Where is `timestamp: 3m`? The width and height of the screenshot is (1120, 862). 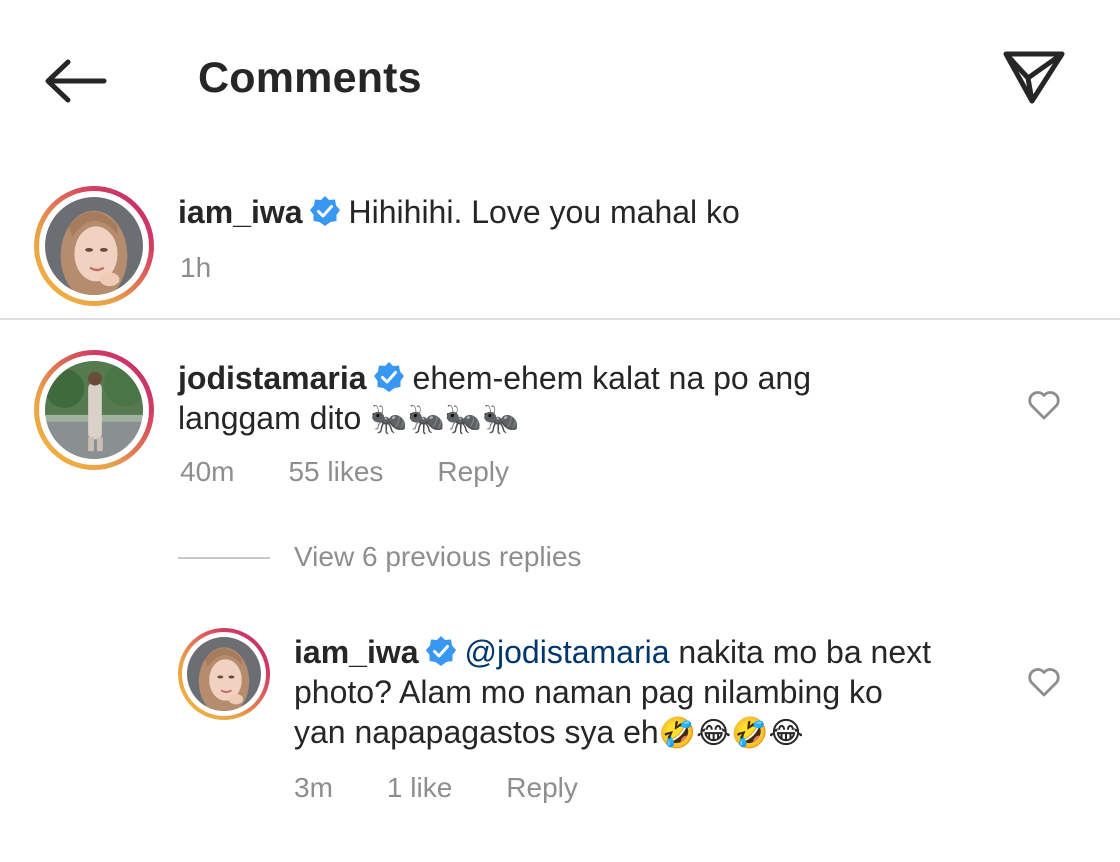
timestamp: 3m is located at coordinates (313, 787).